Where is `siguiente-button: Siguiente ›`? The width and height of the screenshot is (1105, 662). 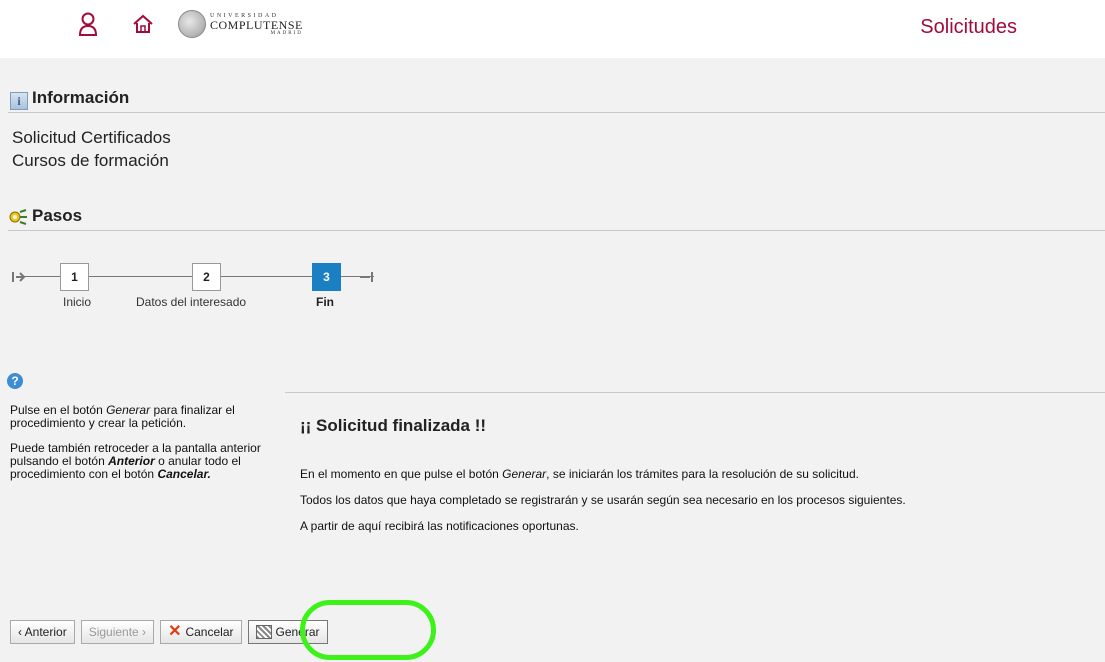
siguiente-button: Siguiente › is located at coordinates (117, 632).